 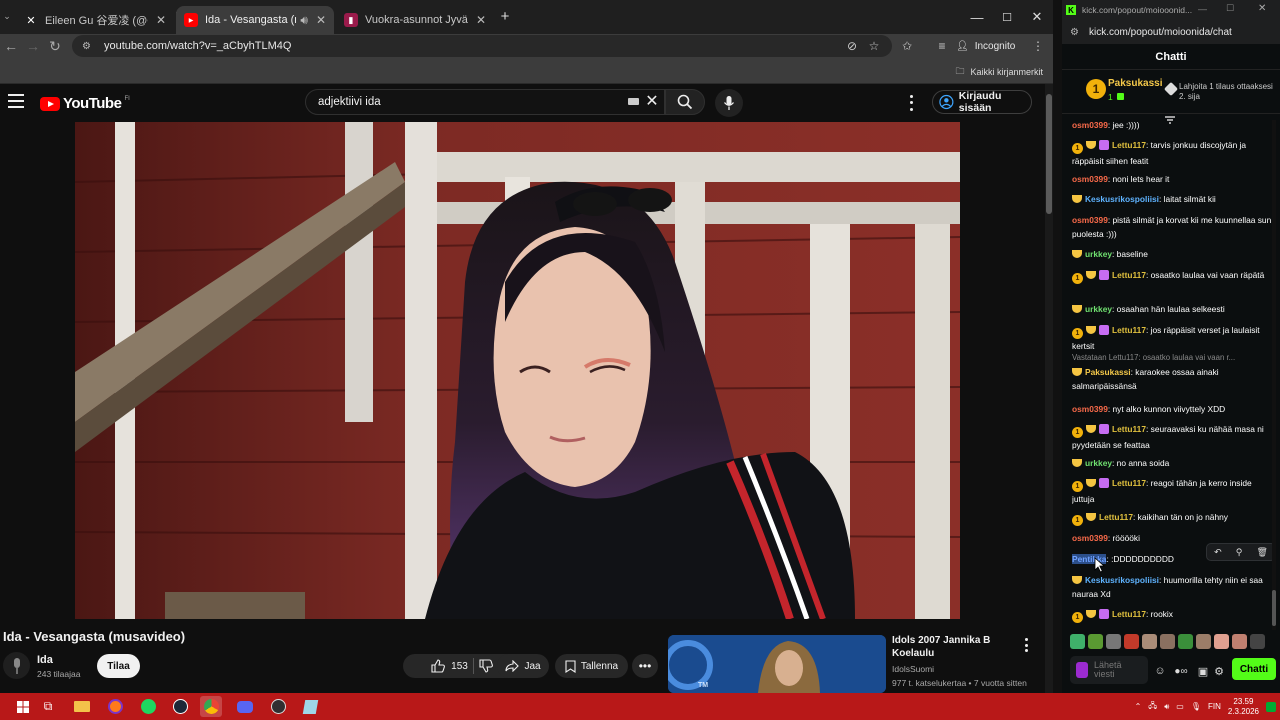 What do you see at coordinates (1239, 552) in the screenshot?
I see `pin-icon: ⚲` at bounding box center [1239, 552].